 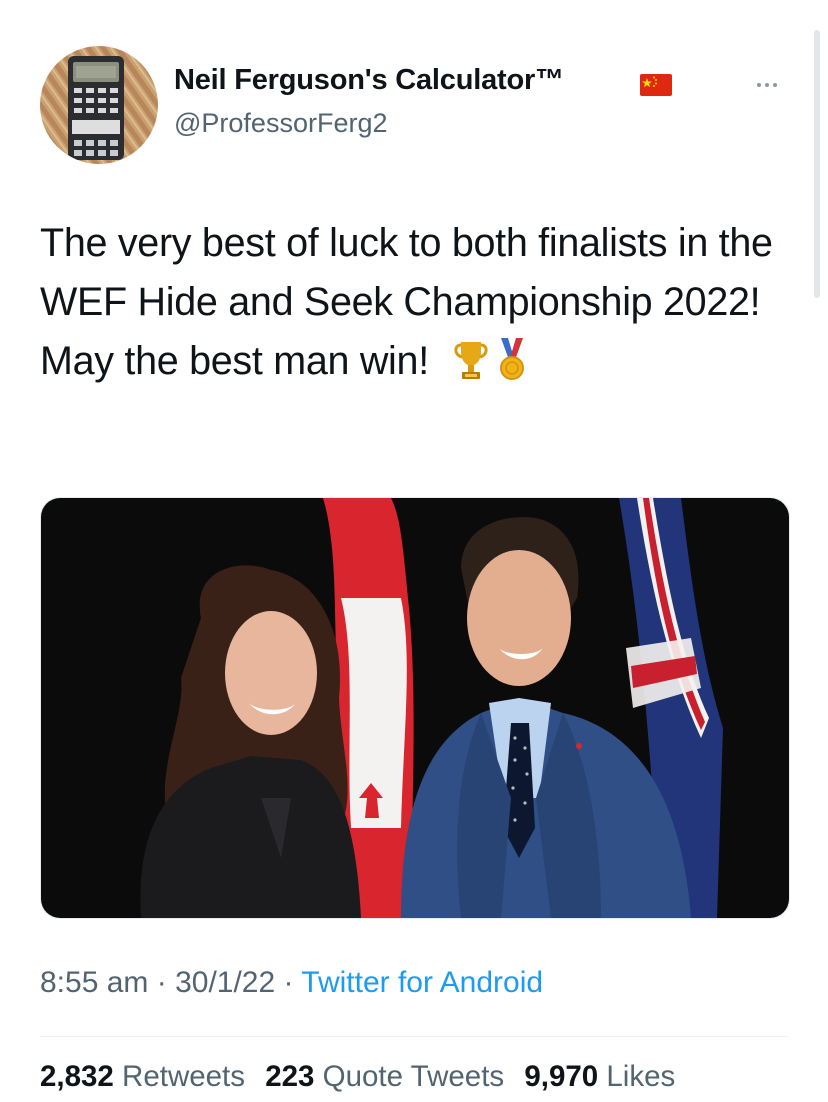 What do you see at coordinates (512, 367) in the screenshot?
I see `medal-icon` at bounding box center [512, 367].